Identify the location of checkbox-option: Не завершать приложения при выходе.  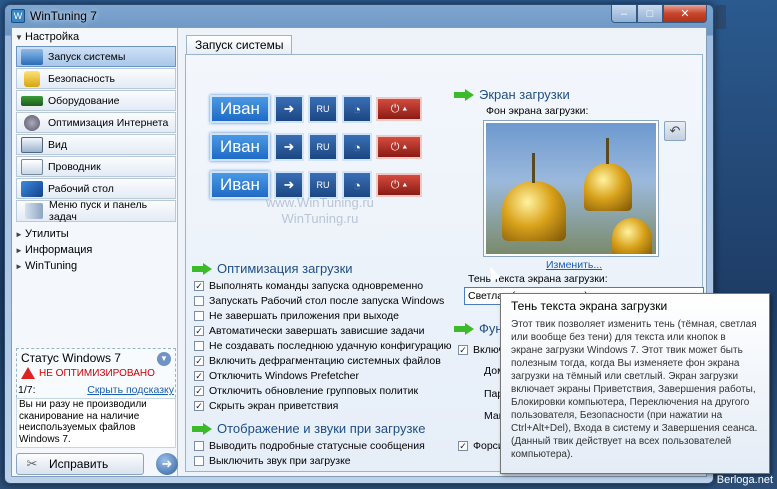
(296, 316).